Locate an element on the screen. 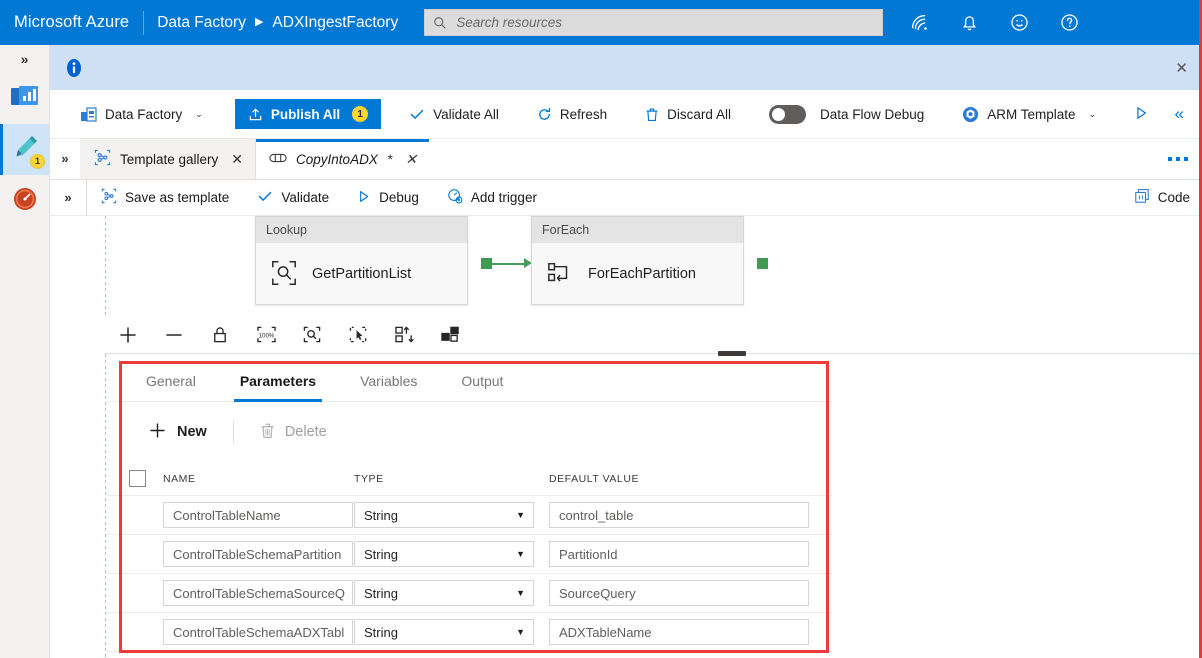 The width and height of the screenshot is (1202, 658). rail-expand-chevron-icon: » is located at coordinates (24, 59).